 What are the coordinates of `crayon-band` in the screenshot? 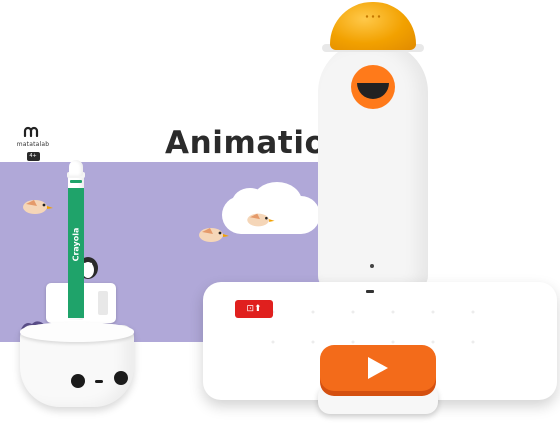 It's located at (76, 181).